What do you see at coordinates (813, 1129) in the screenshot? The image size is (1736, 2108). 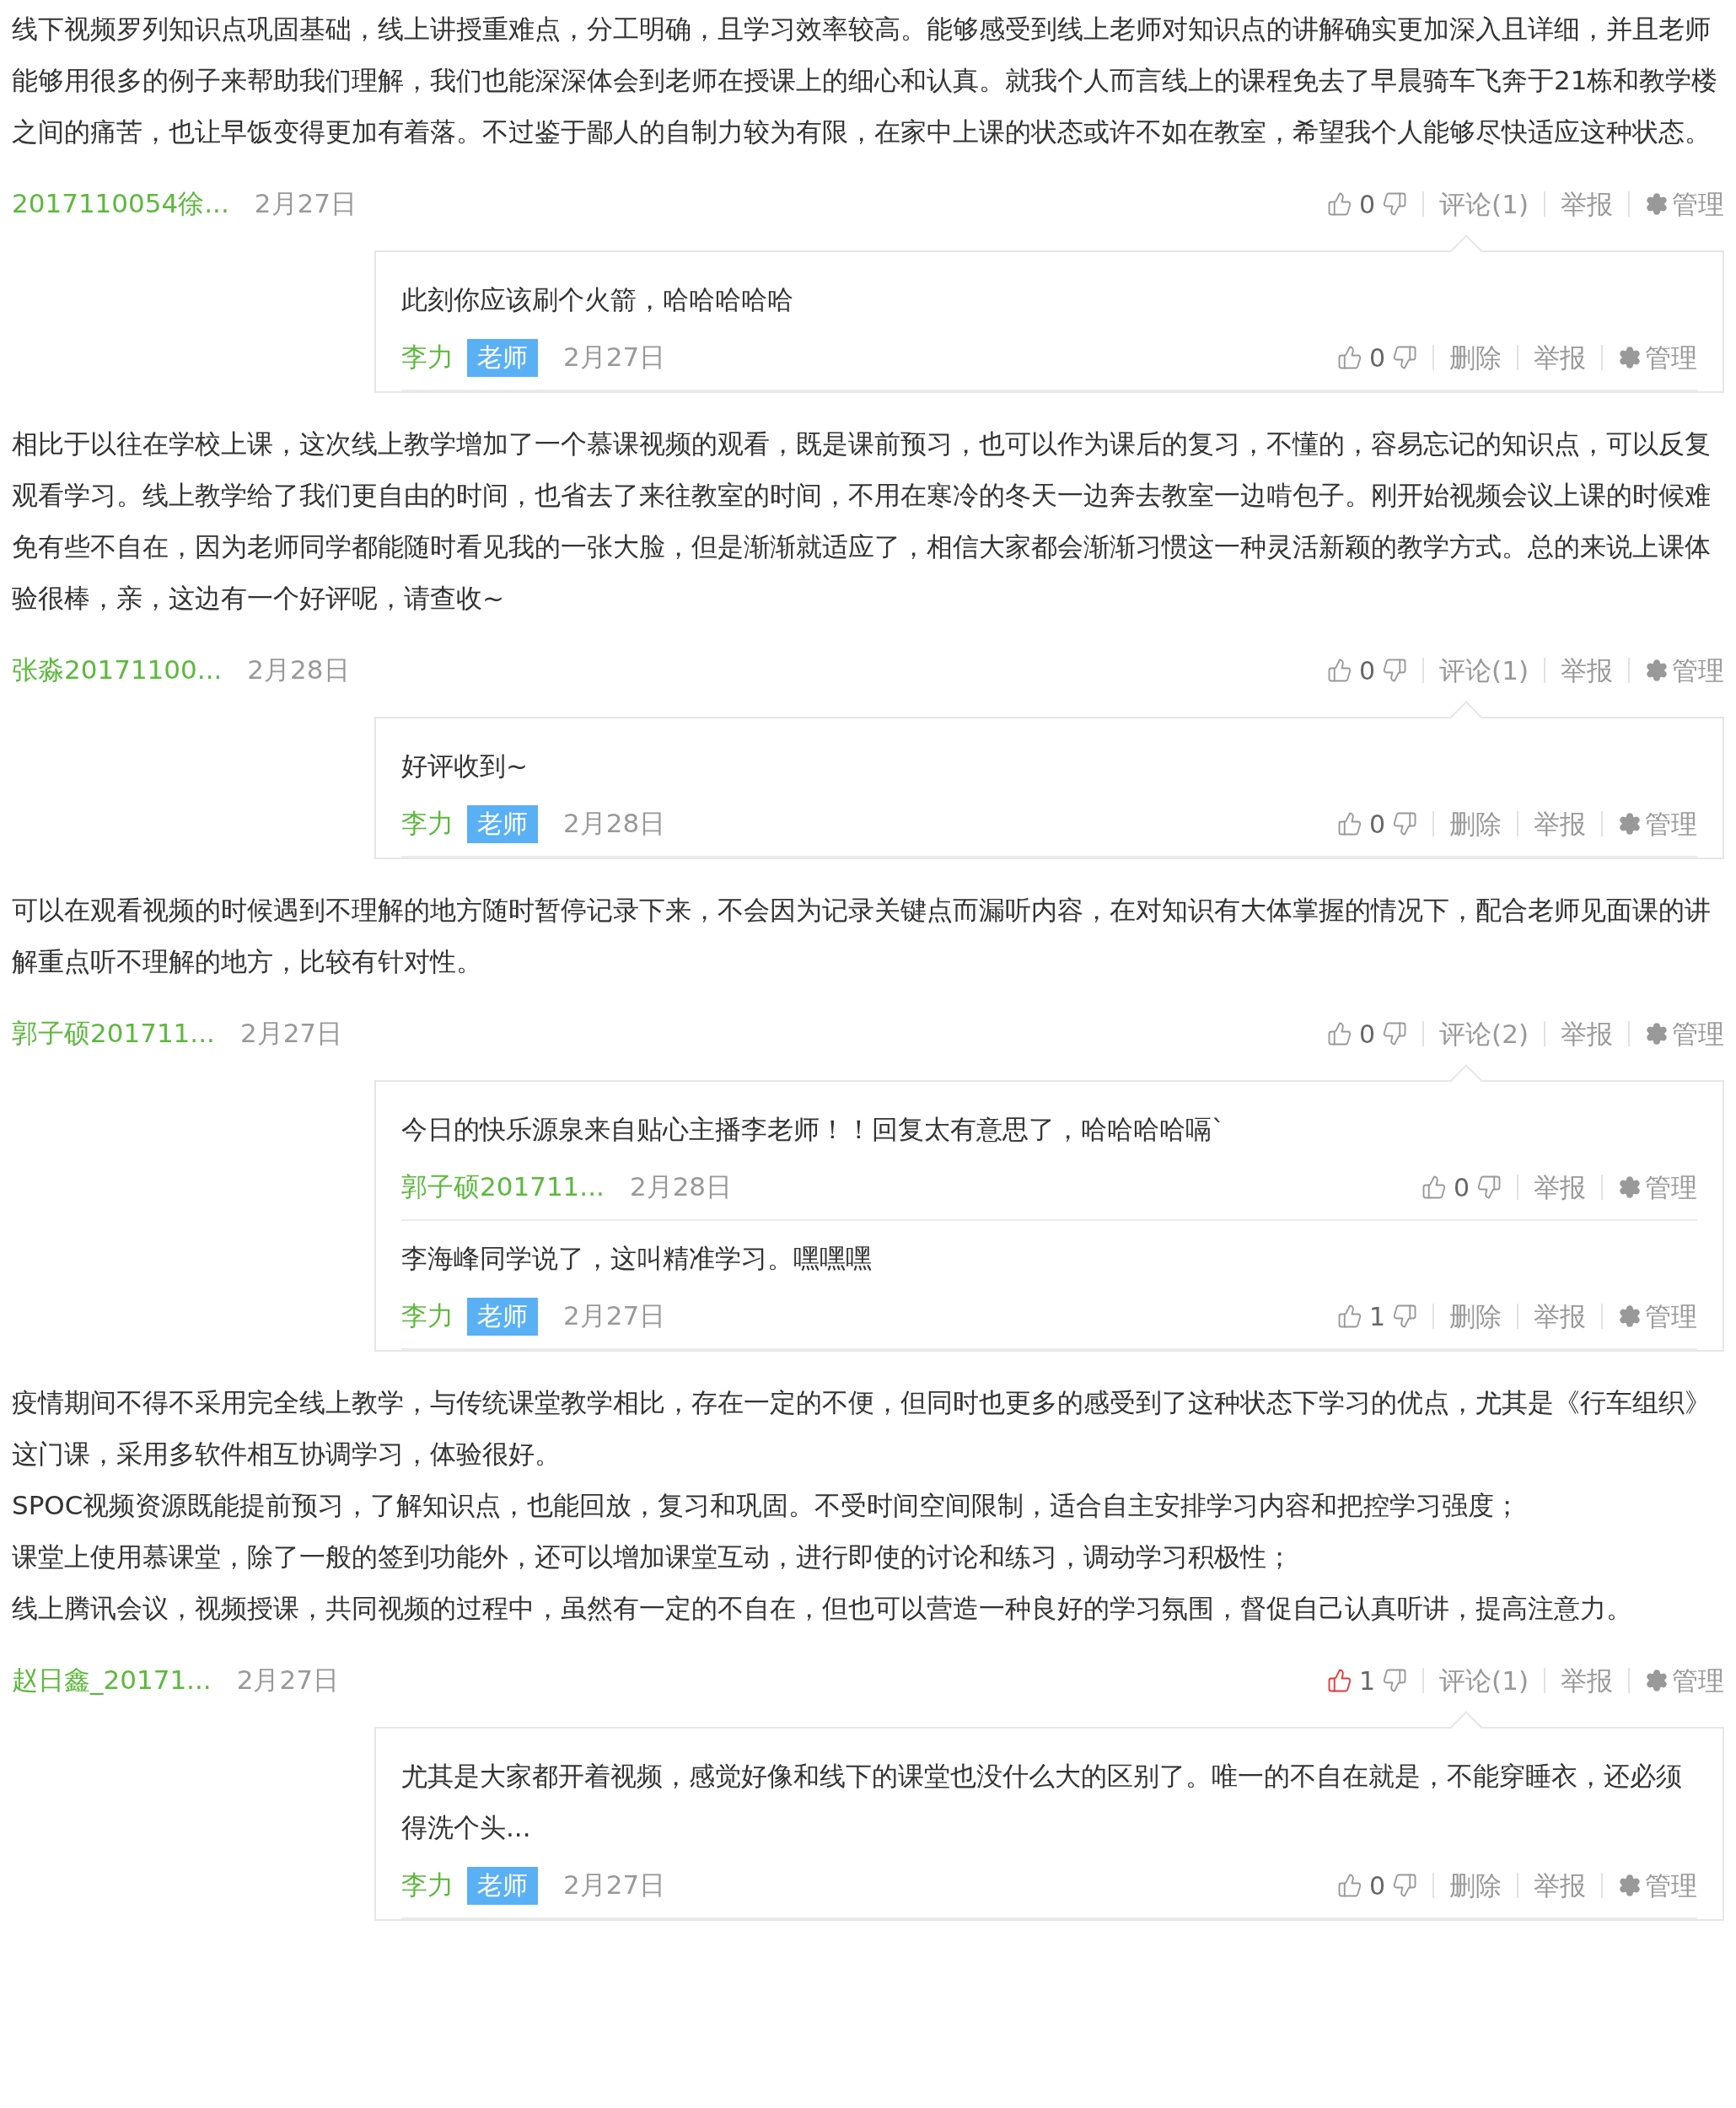 I see `reply-text: 今日的快乐源泉来自贴心主播李老师！！回复太有意思了，哈哈哈哈嗝`` at bounding box center [813, 1129].